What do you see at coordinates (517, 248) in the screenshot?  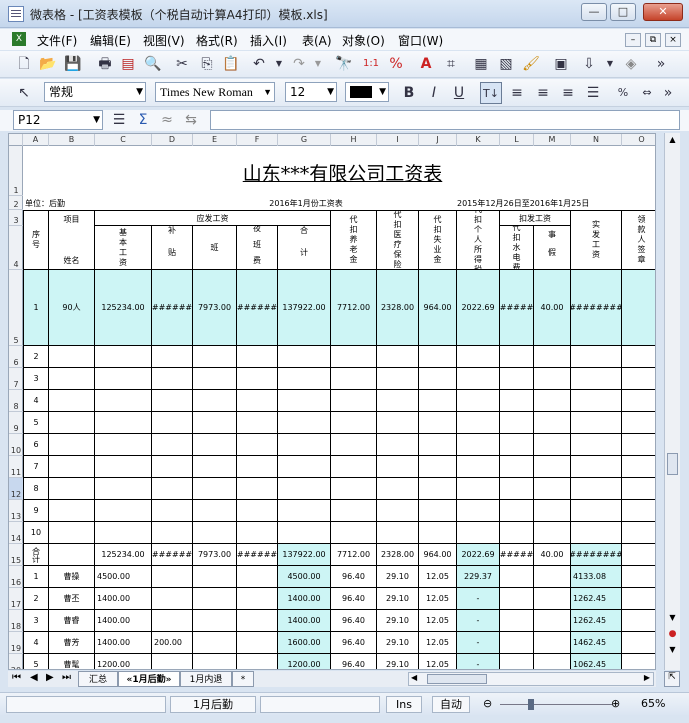 I see `header-water: 代扣水电费` at bounding box center [517, 248].